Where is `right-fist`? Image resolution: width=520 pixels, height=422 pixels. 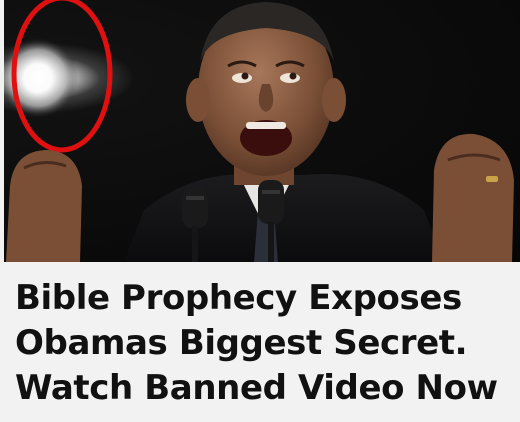 right-fist is located at coordinates (473, 197).